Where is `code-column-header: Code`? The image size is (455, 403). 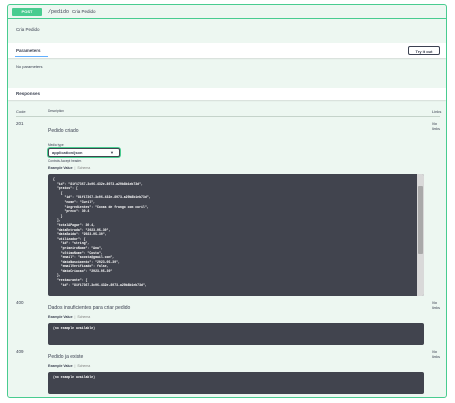
code-column-header: Code is located at coordinates (21, 111).